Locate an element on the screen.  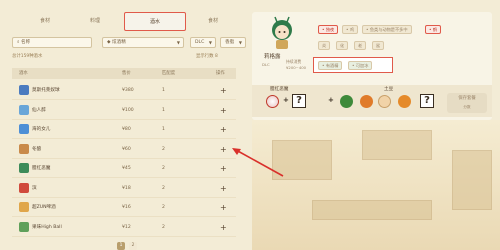
search-input: ⌕ 名称 is located at coordinates (52, 42).